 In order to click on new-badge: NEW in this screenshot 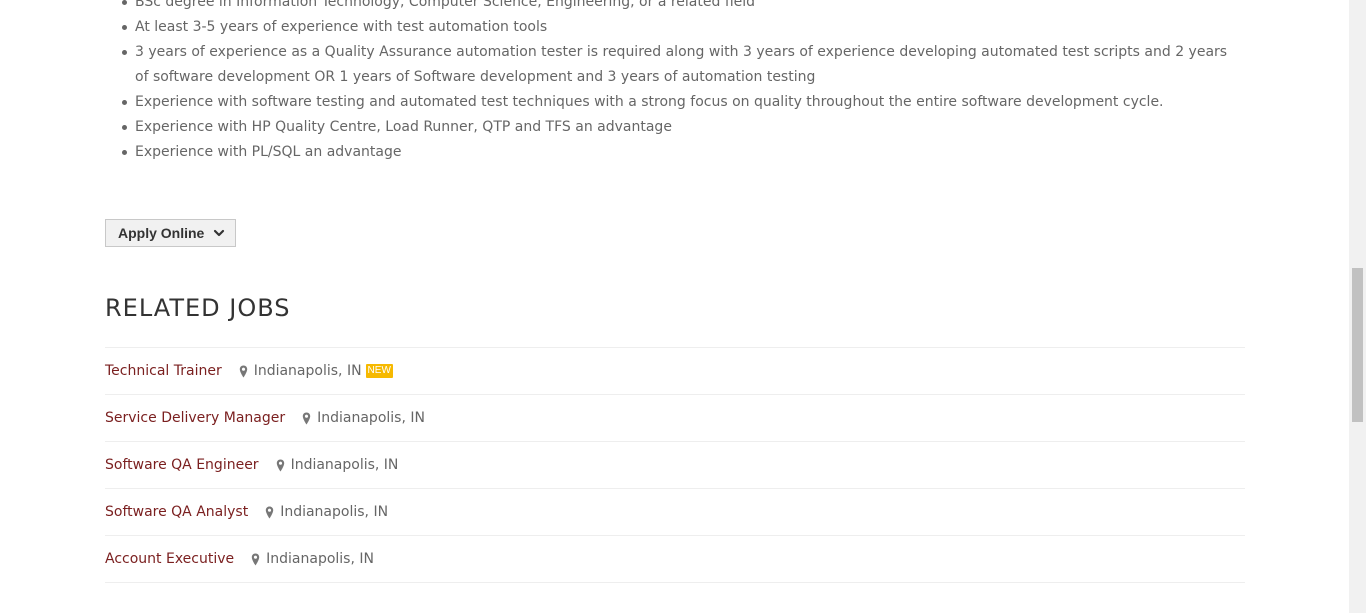, I will do `click(379, 371)`.